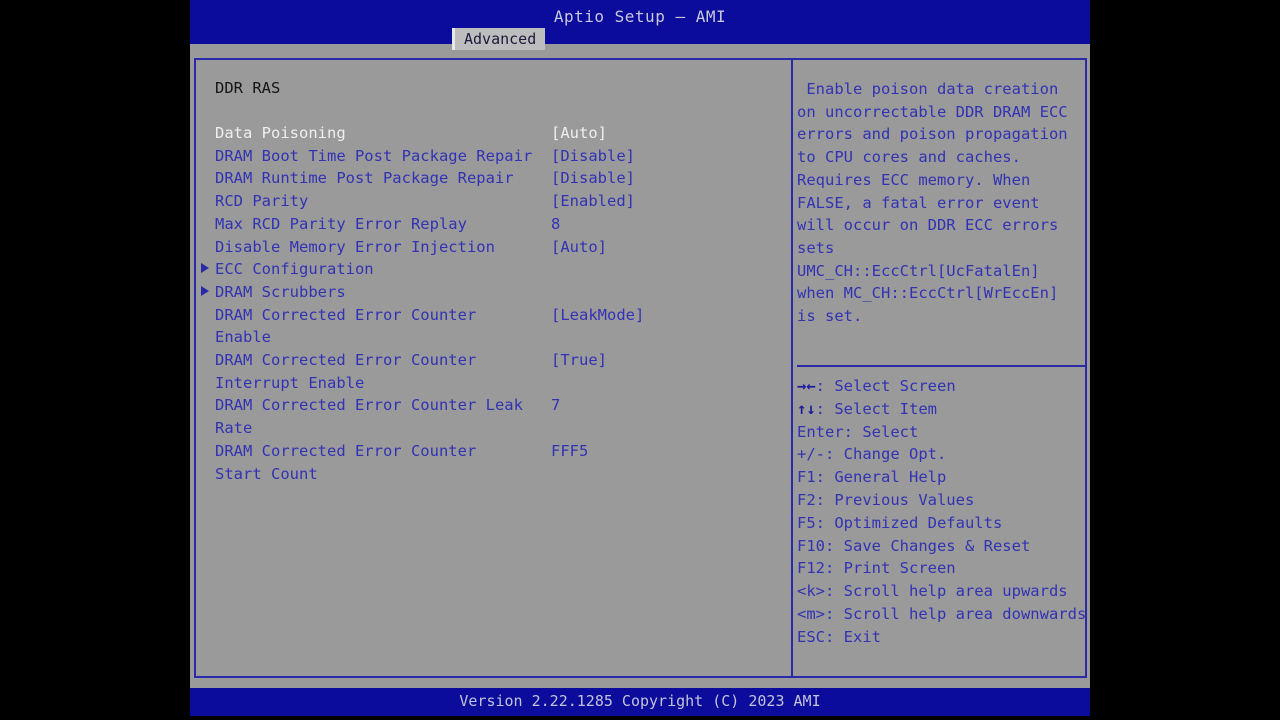 This screenshot has height=720, width=1280. I want to click on help-line: errors and poison propagation, so click(932, 134).